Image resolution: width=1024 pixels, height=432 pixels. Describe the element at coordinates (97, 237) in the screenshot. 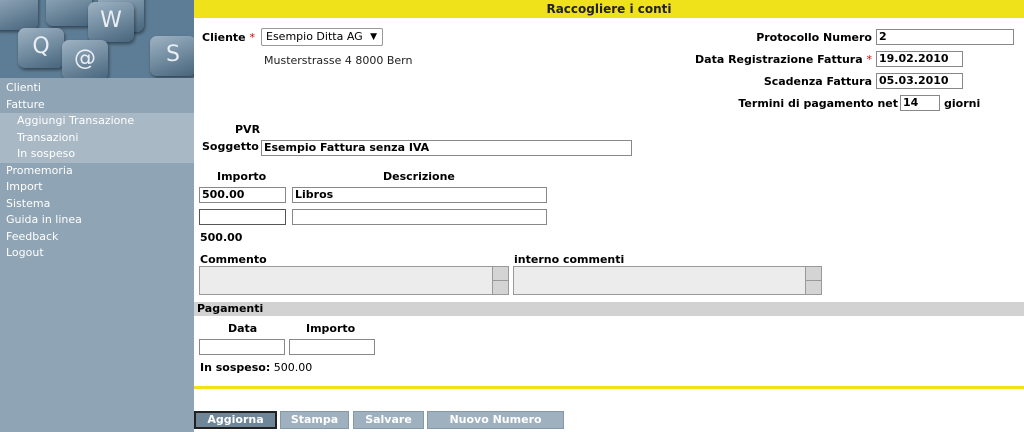

I see `sidebar-item-feedback: Feedback` at that location.